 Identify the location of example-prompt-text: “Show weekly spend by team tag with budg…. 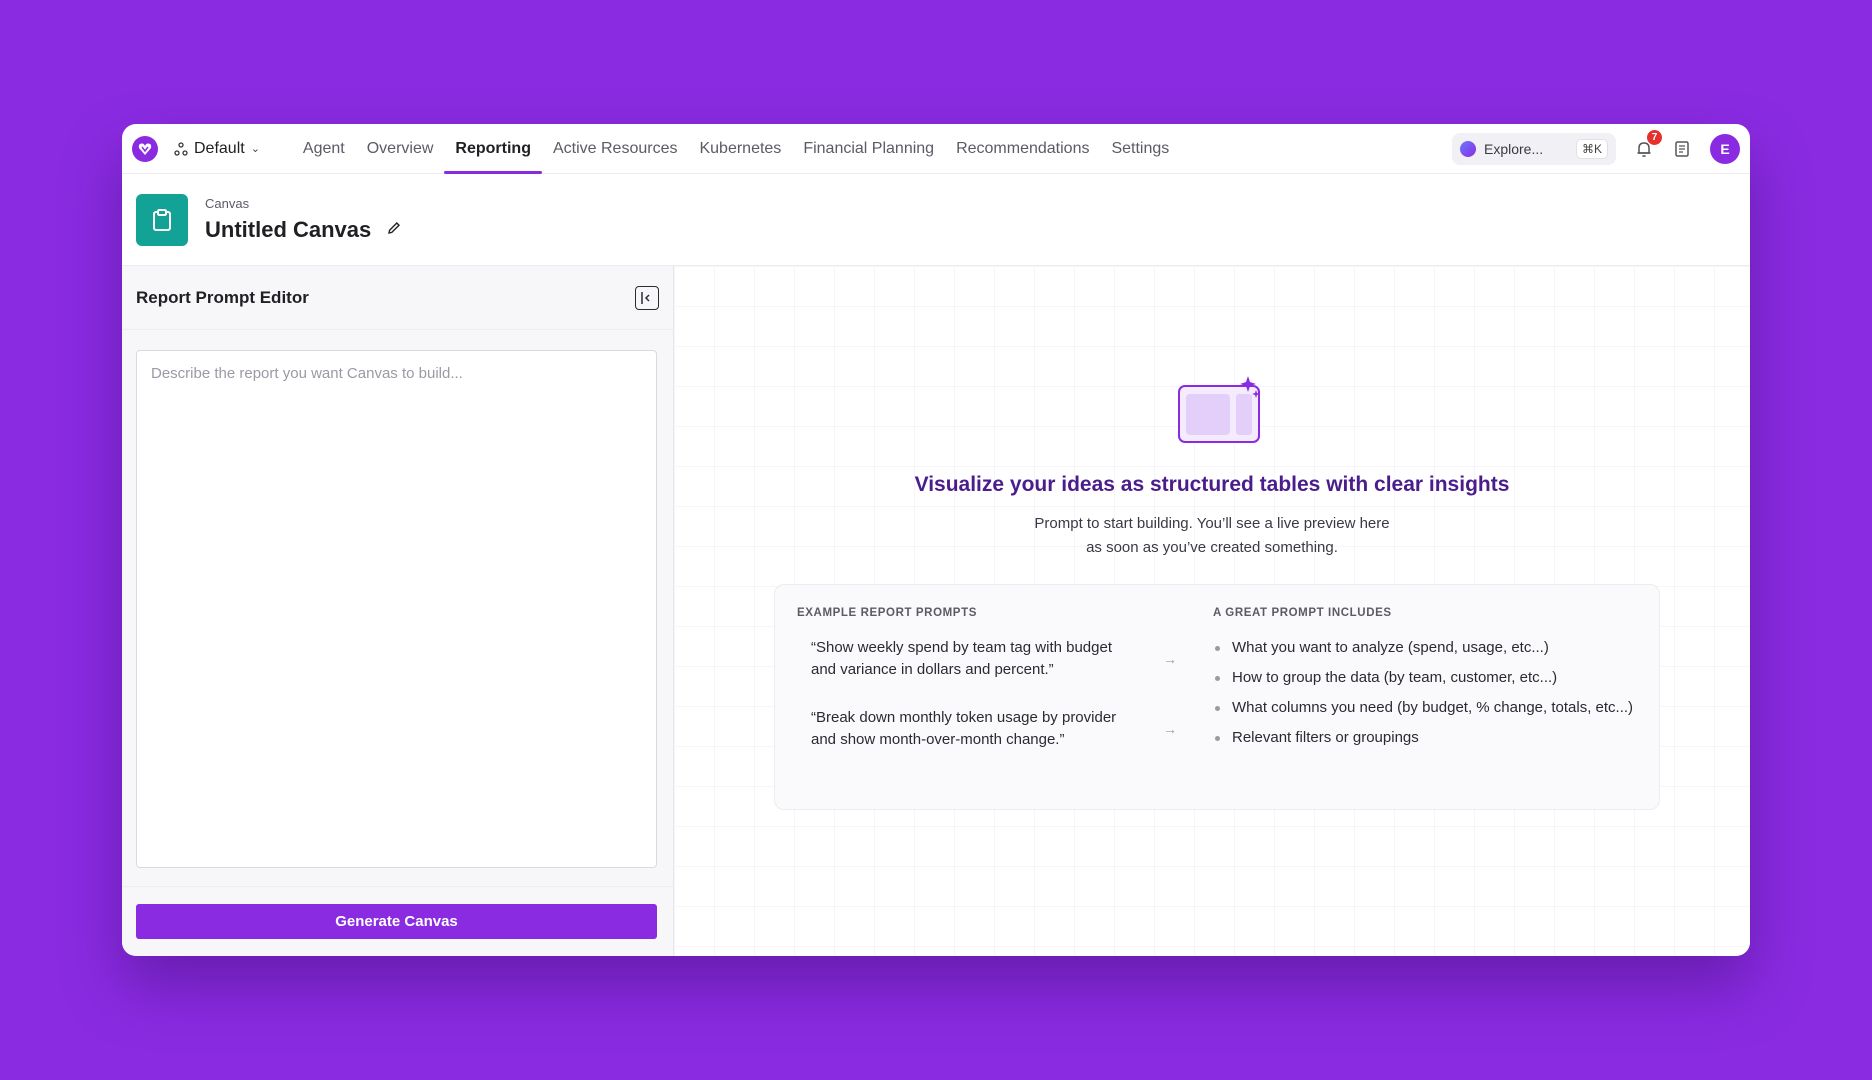
(962, 658).